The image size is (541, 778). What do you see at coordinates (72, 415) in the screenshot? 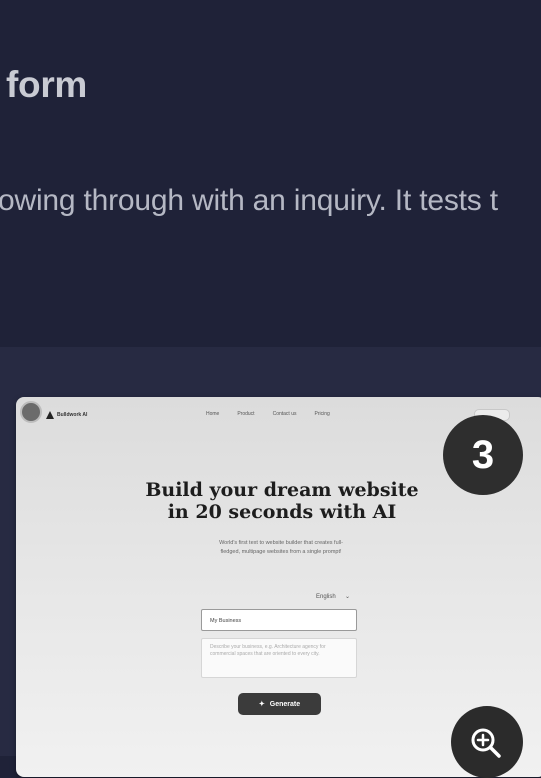
I see `logo-text: Bulldwork AI` at bounding box center [72, 415].